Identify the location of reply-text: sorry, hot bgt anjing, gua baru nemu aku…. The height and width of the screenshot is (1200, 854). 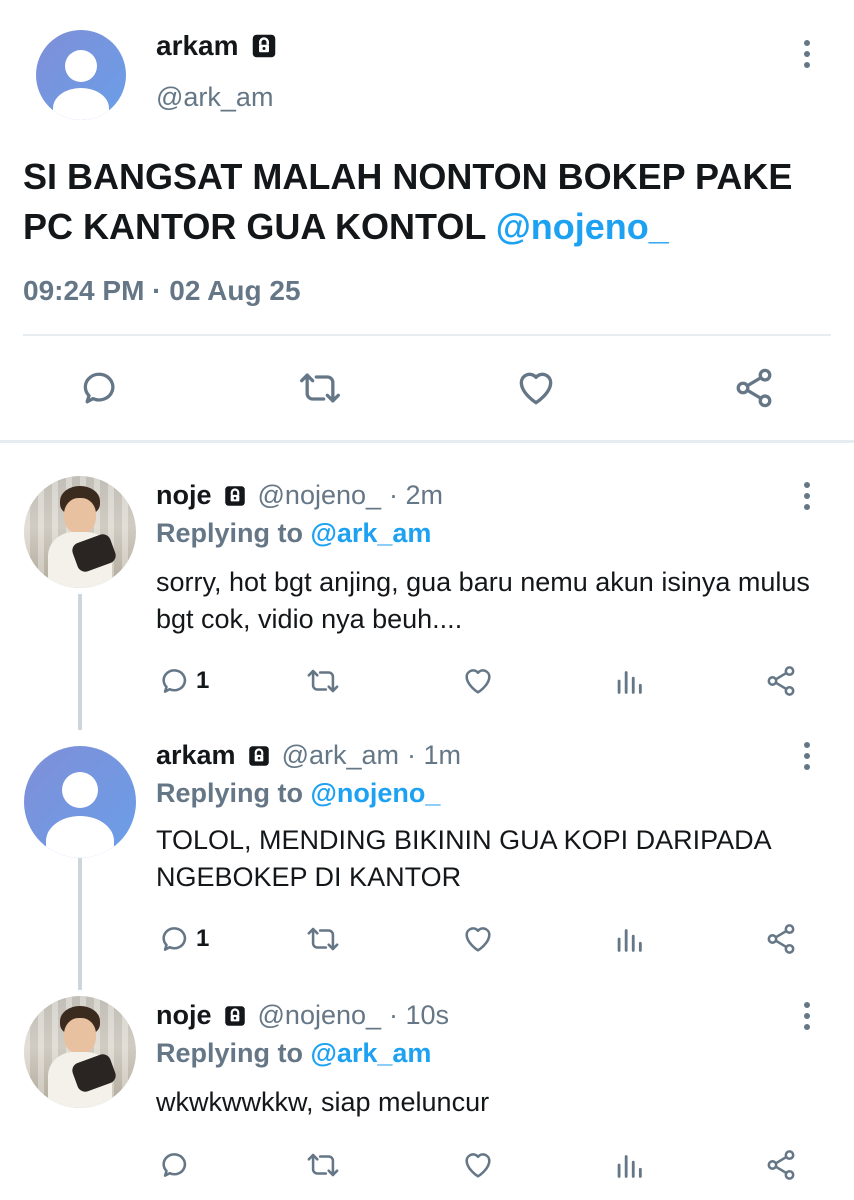
(483, 600).